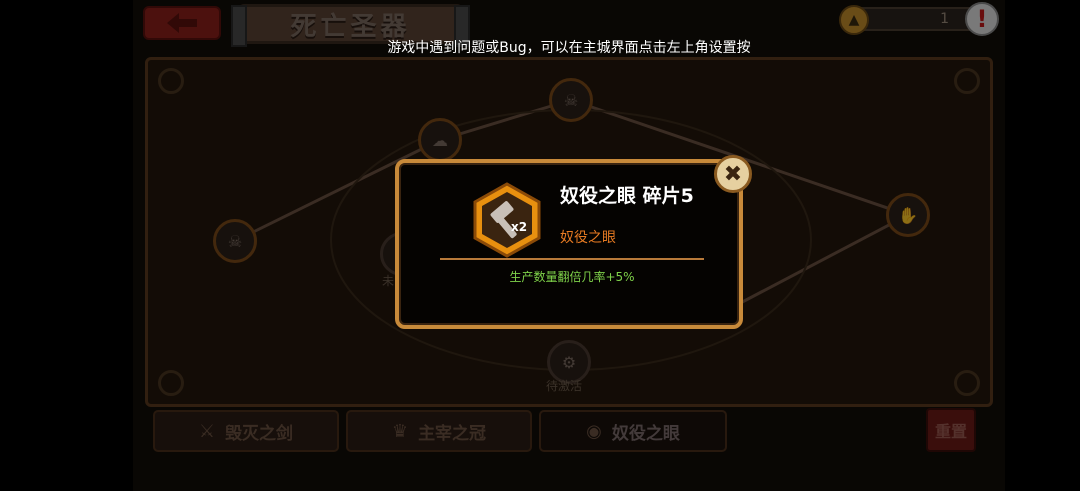 This screenshot has width=1080, height=491. Describe the element at coordinates (259, 433) in the screenshot. I see `tab-label: 毁灭之剑` at that location.